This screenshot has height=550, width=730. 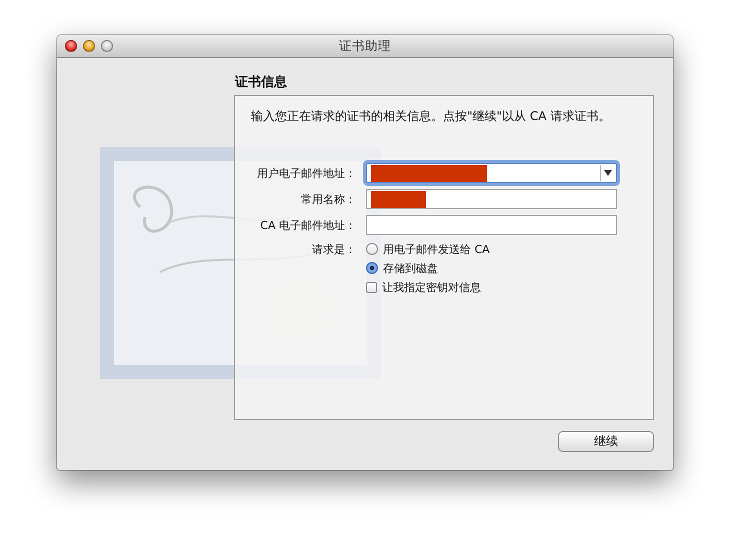 What do you see at coordinates (328, 199) in the screenshot?
I see `field-label: 常用名称：` at bounding box center [328, 199].